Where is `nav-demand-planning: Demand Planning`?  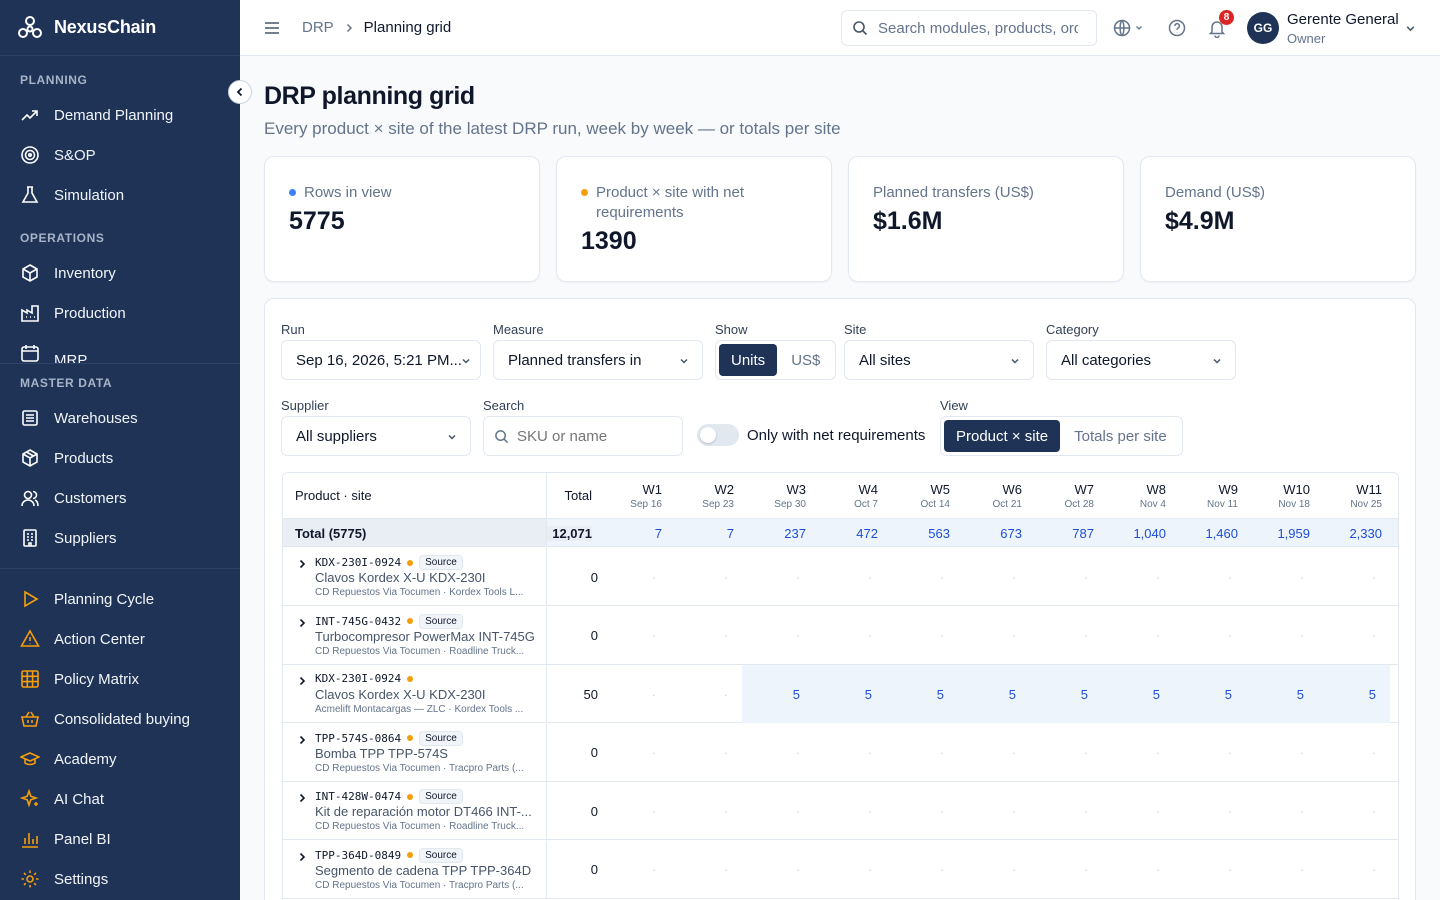 nav-demand-planning: Demand Planning is located at coordinates (120, 115).